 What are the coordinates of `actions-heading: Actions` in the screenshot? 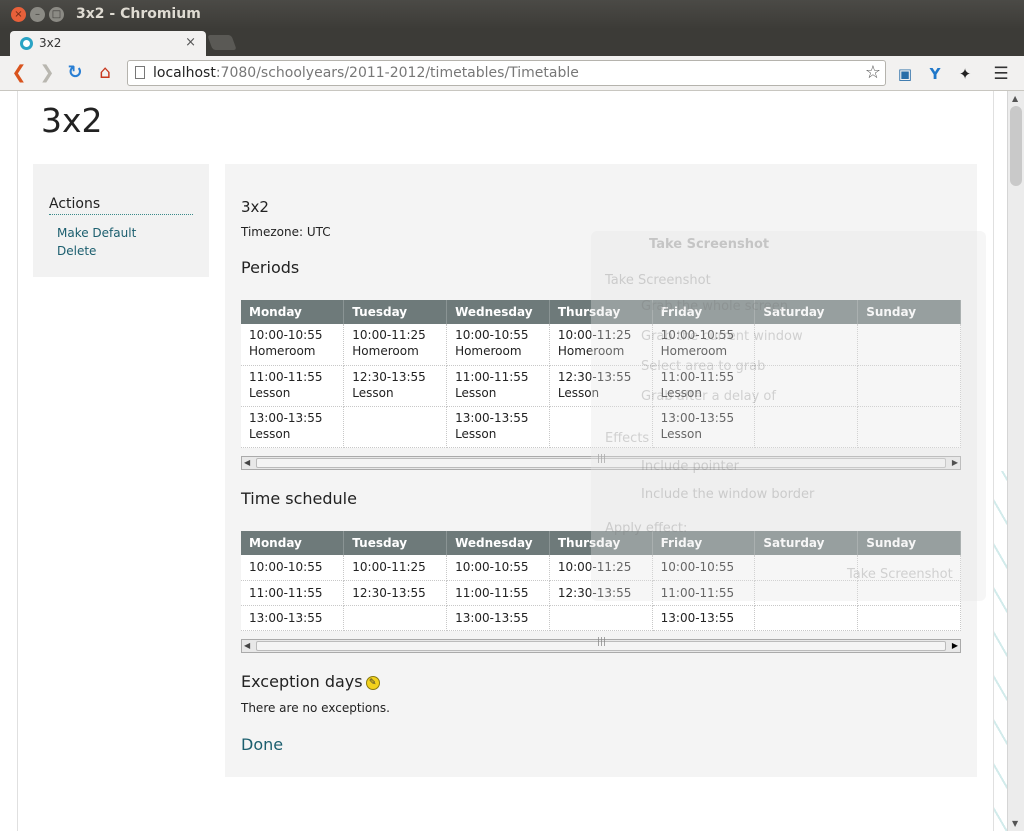 It's located at (121, 205).